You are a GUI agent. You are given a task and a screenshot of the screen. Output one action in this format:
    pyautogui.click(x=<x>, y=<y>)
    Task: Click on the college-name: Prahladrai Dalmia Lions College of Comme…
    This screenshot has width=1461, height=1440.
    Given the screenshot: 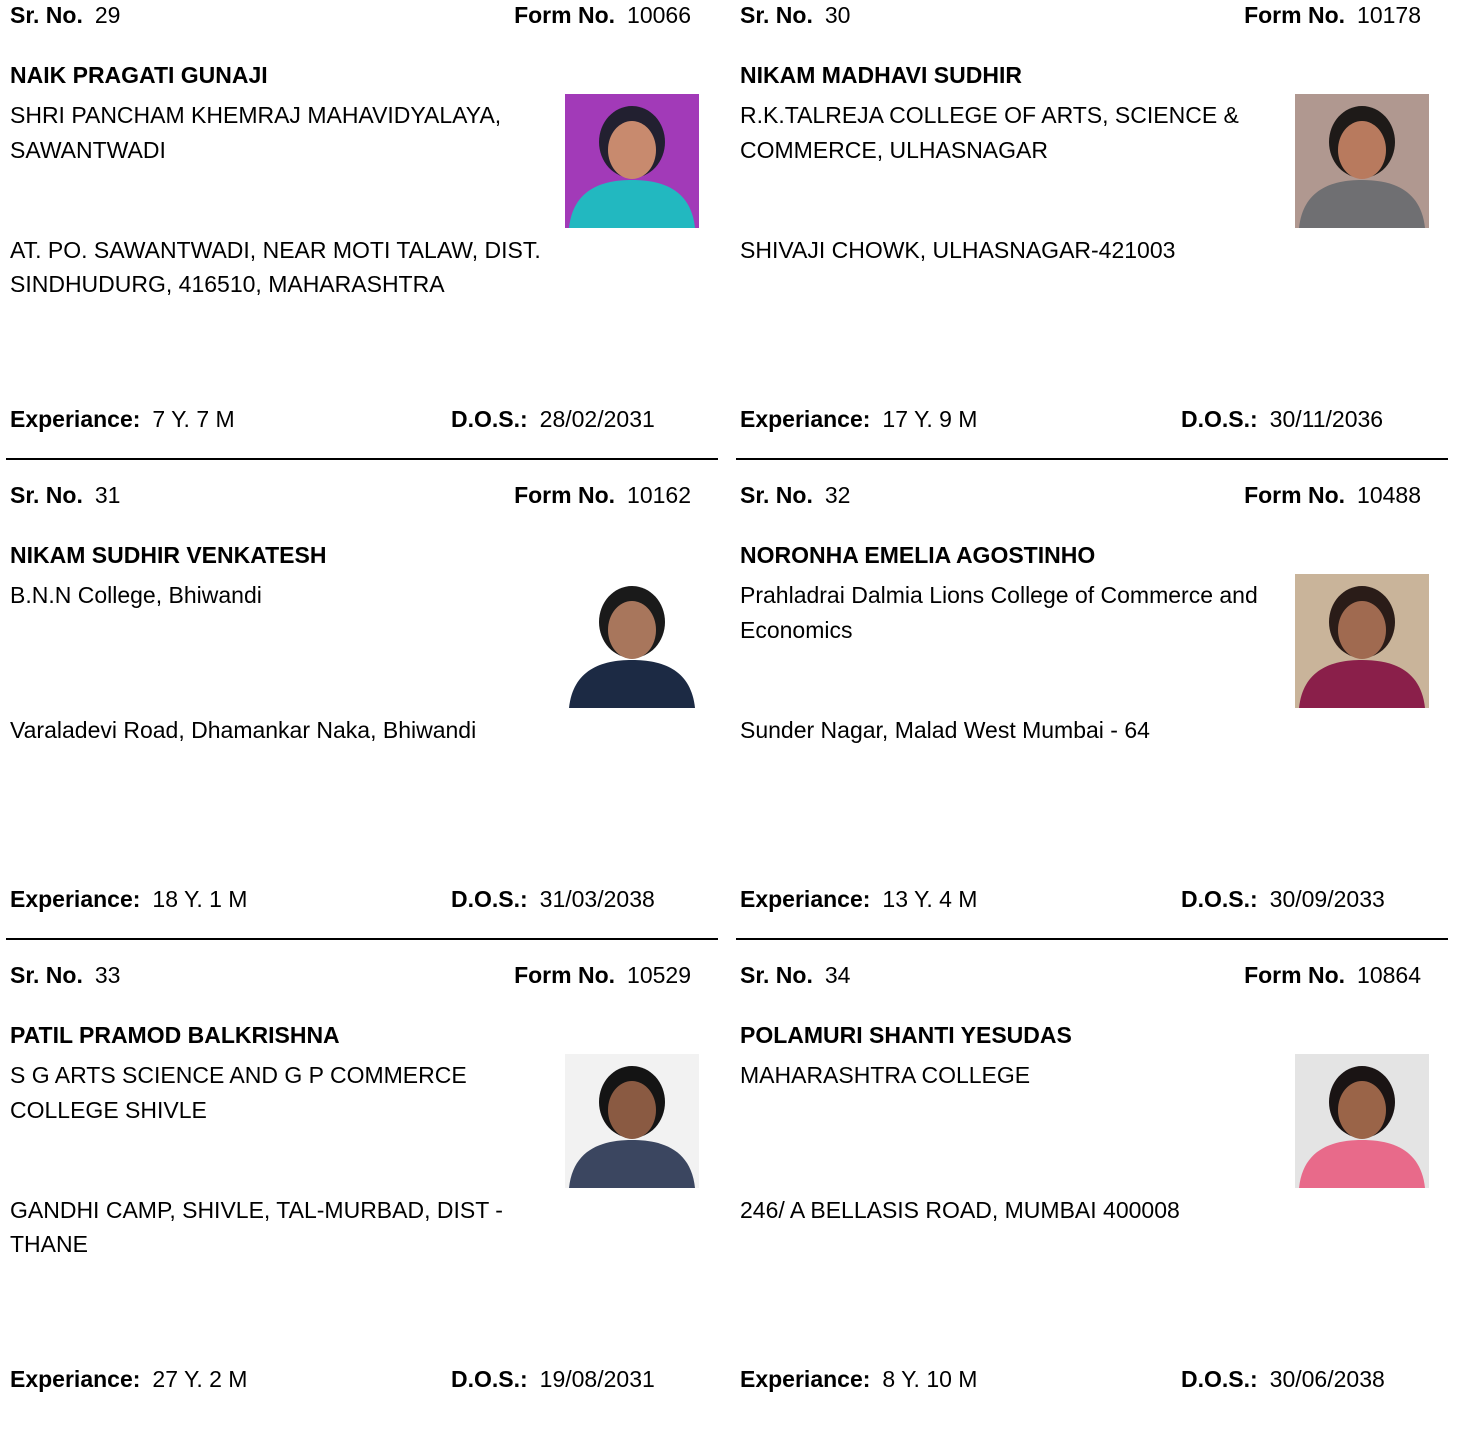 What is the action you would take?
    pyautogui.click(x=999, y=612)
    